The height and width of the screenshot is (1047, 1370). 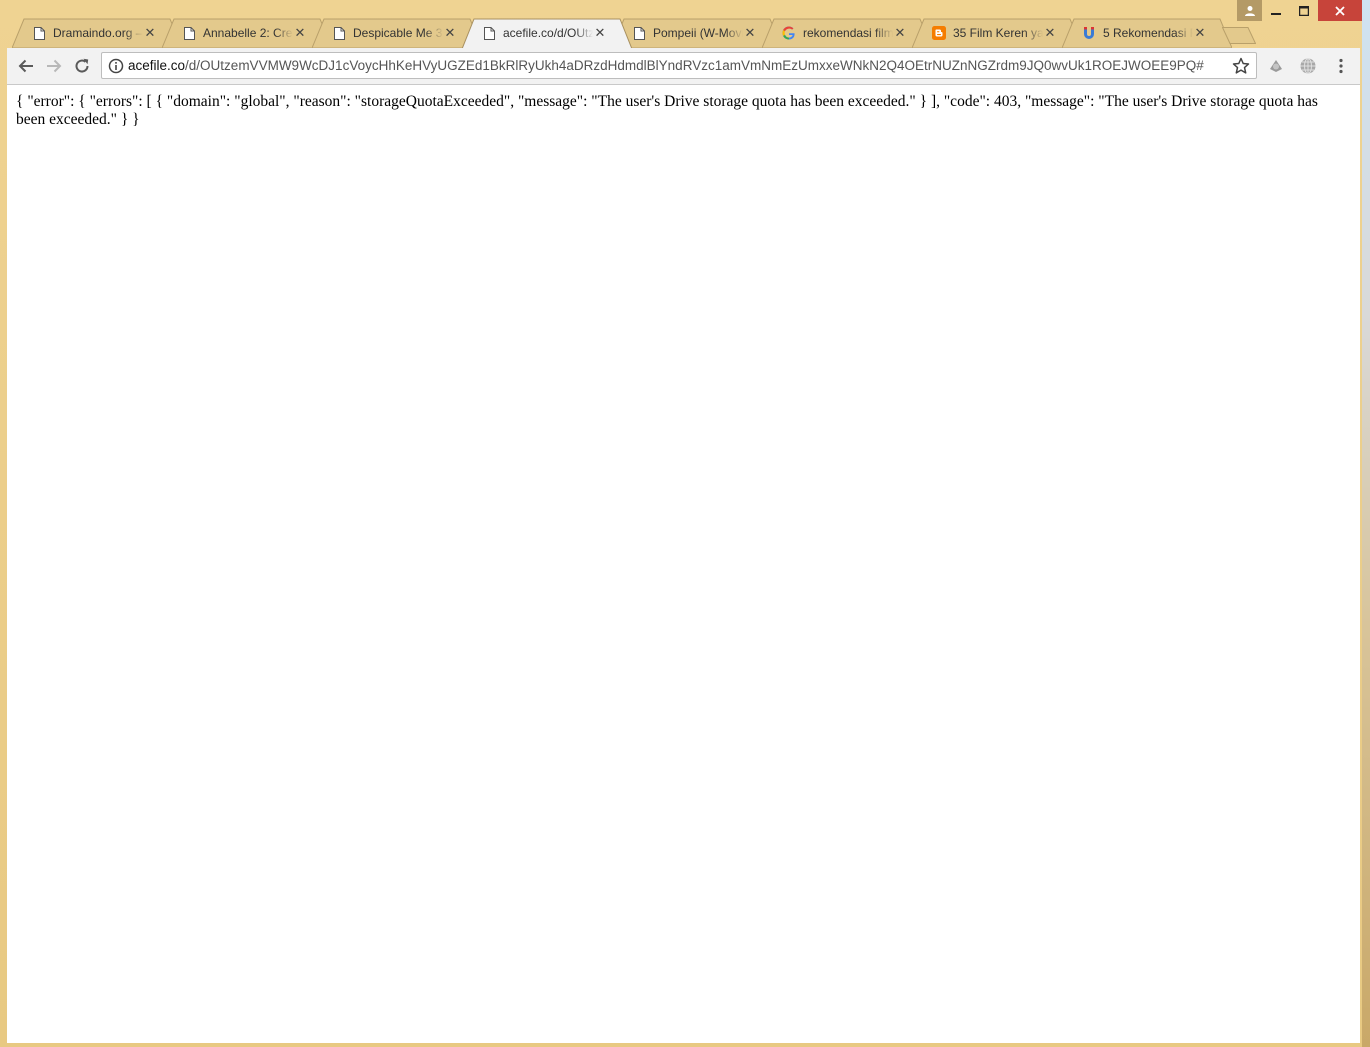 I want to click on kebab-menu-icon, so click(x=1341, y=66).